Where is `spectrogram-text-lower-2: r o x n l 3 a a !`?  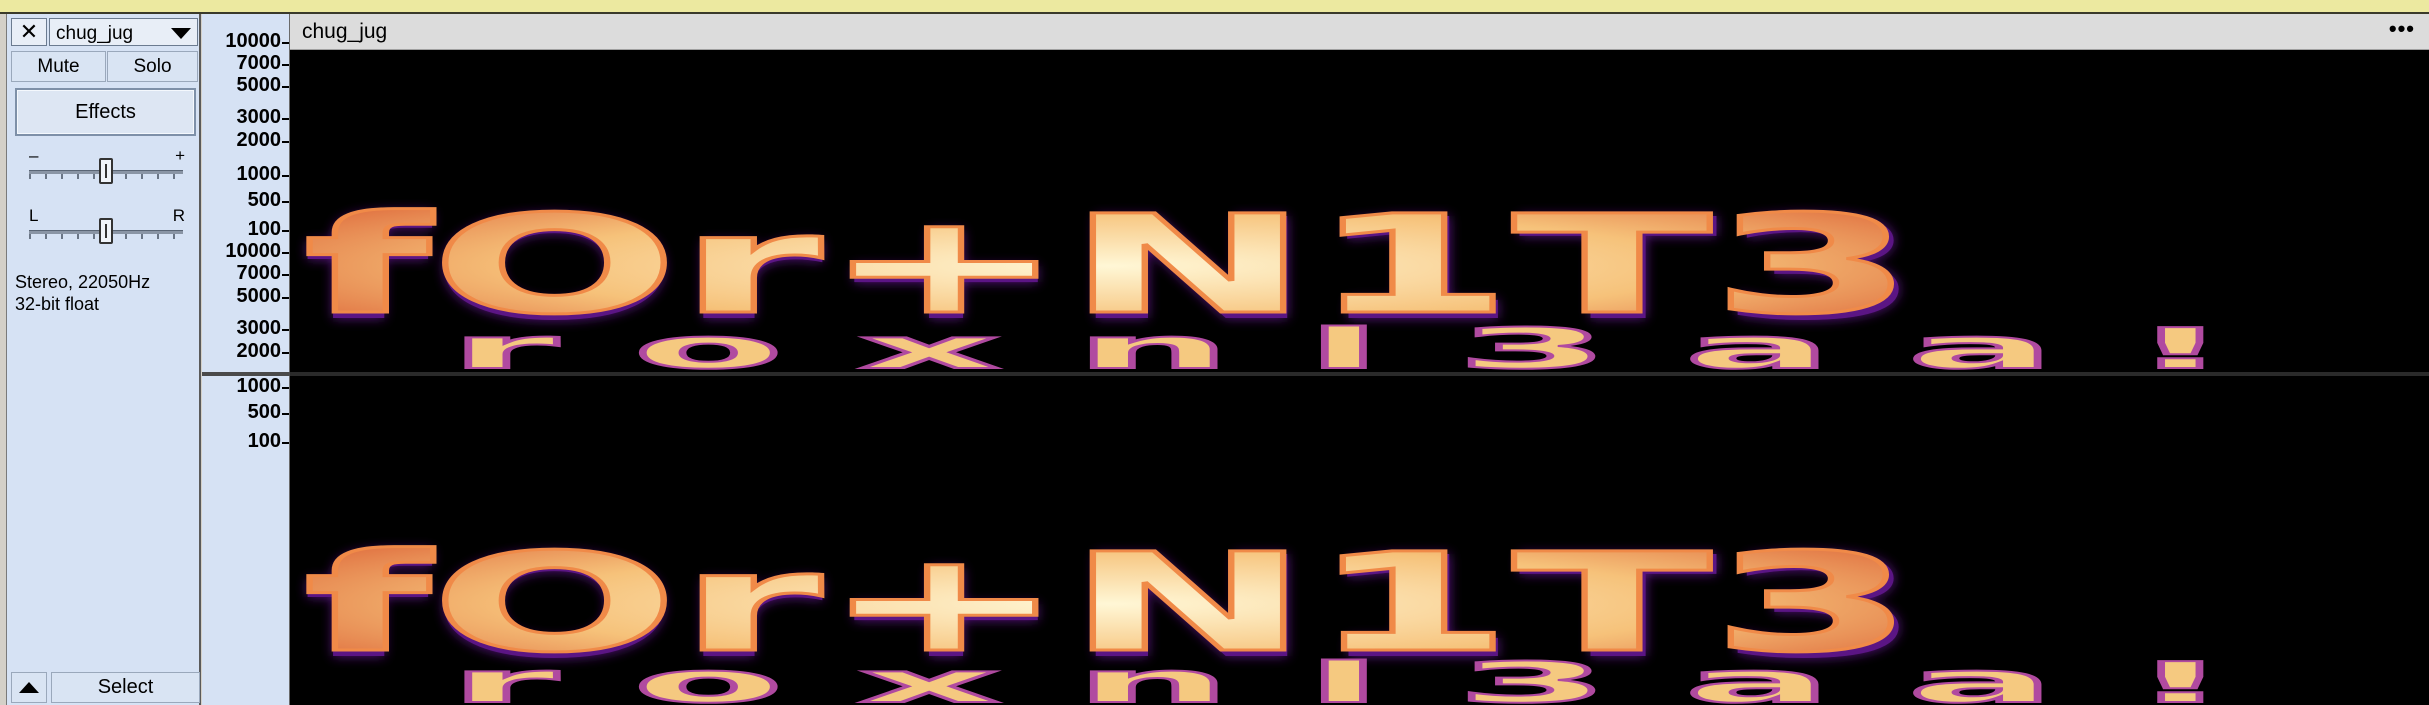 spectrogram-text-lower-2: r o x n l 3 a a ! is located at coordinates (1340, 678).